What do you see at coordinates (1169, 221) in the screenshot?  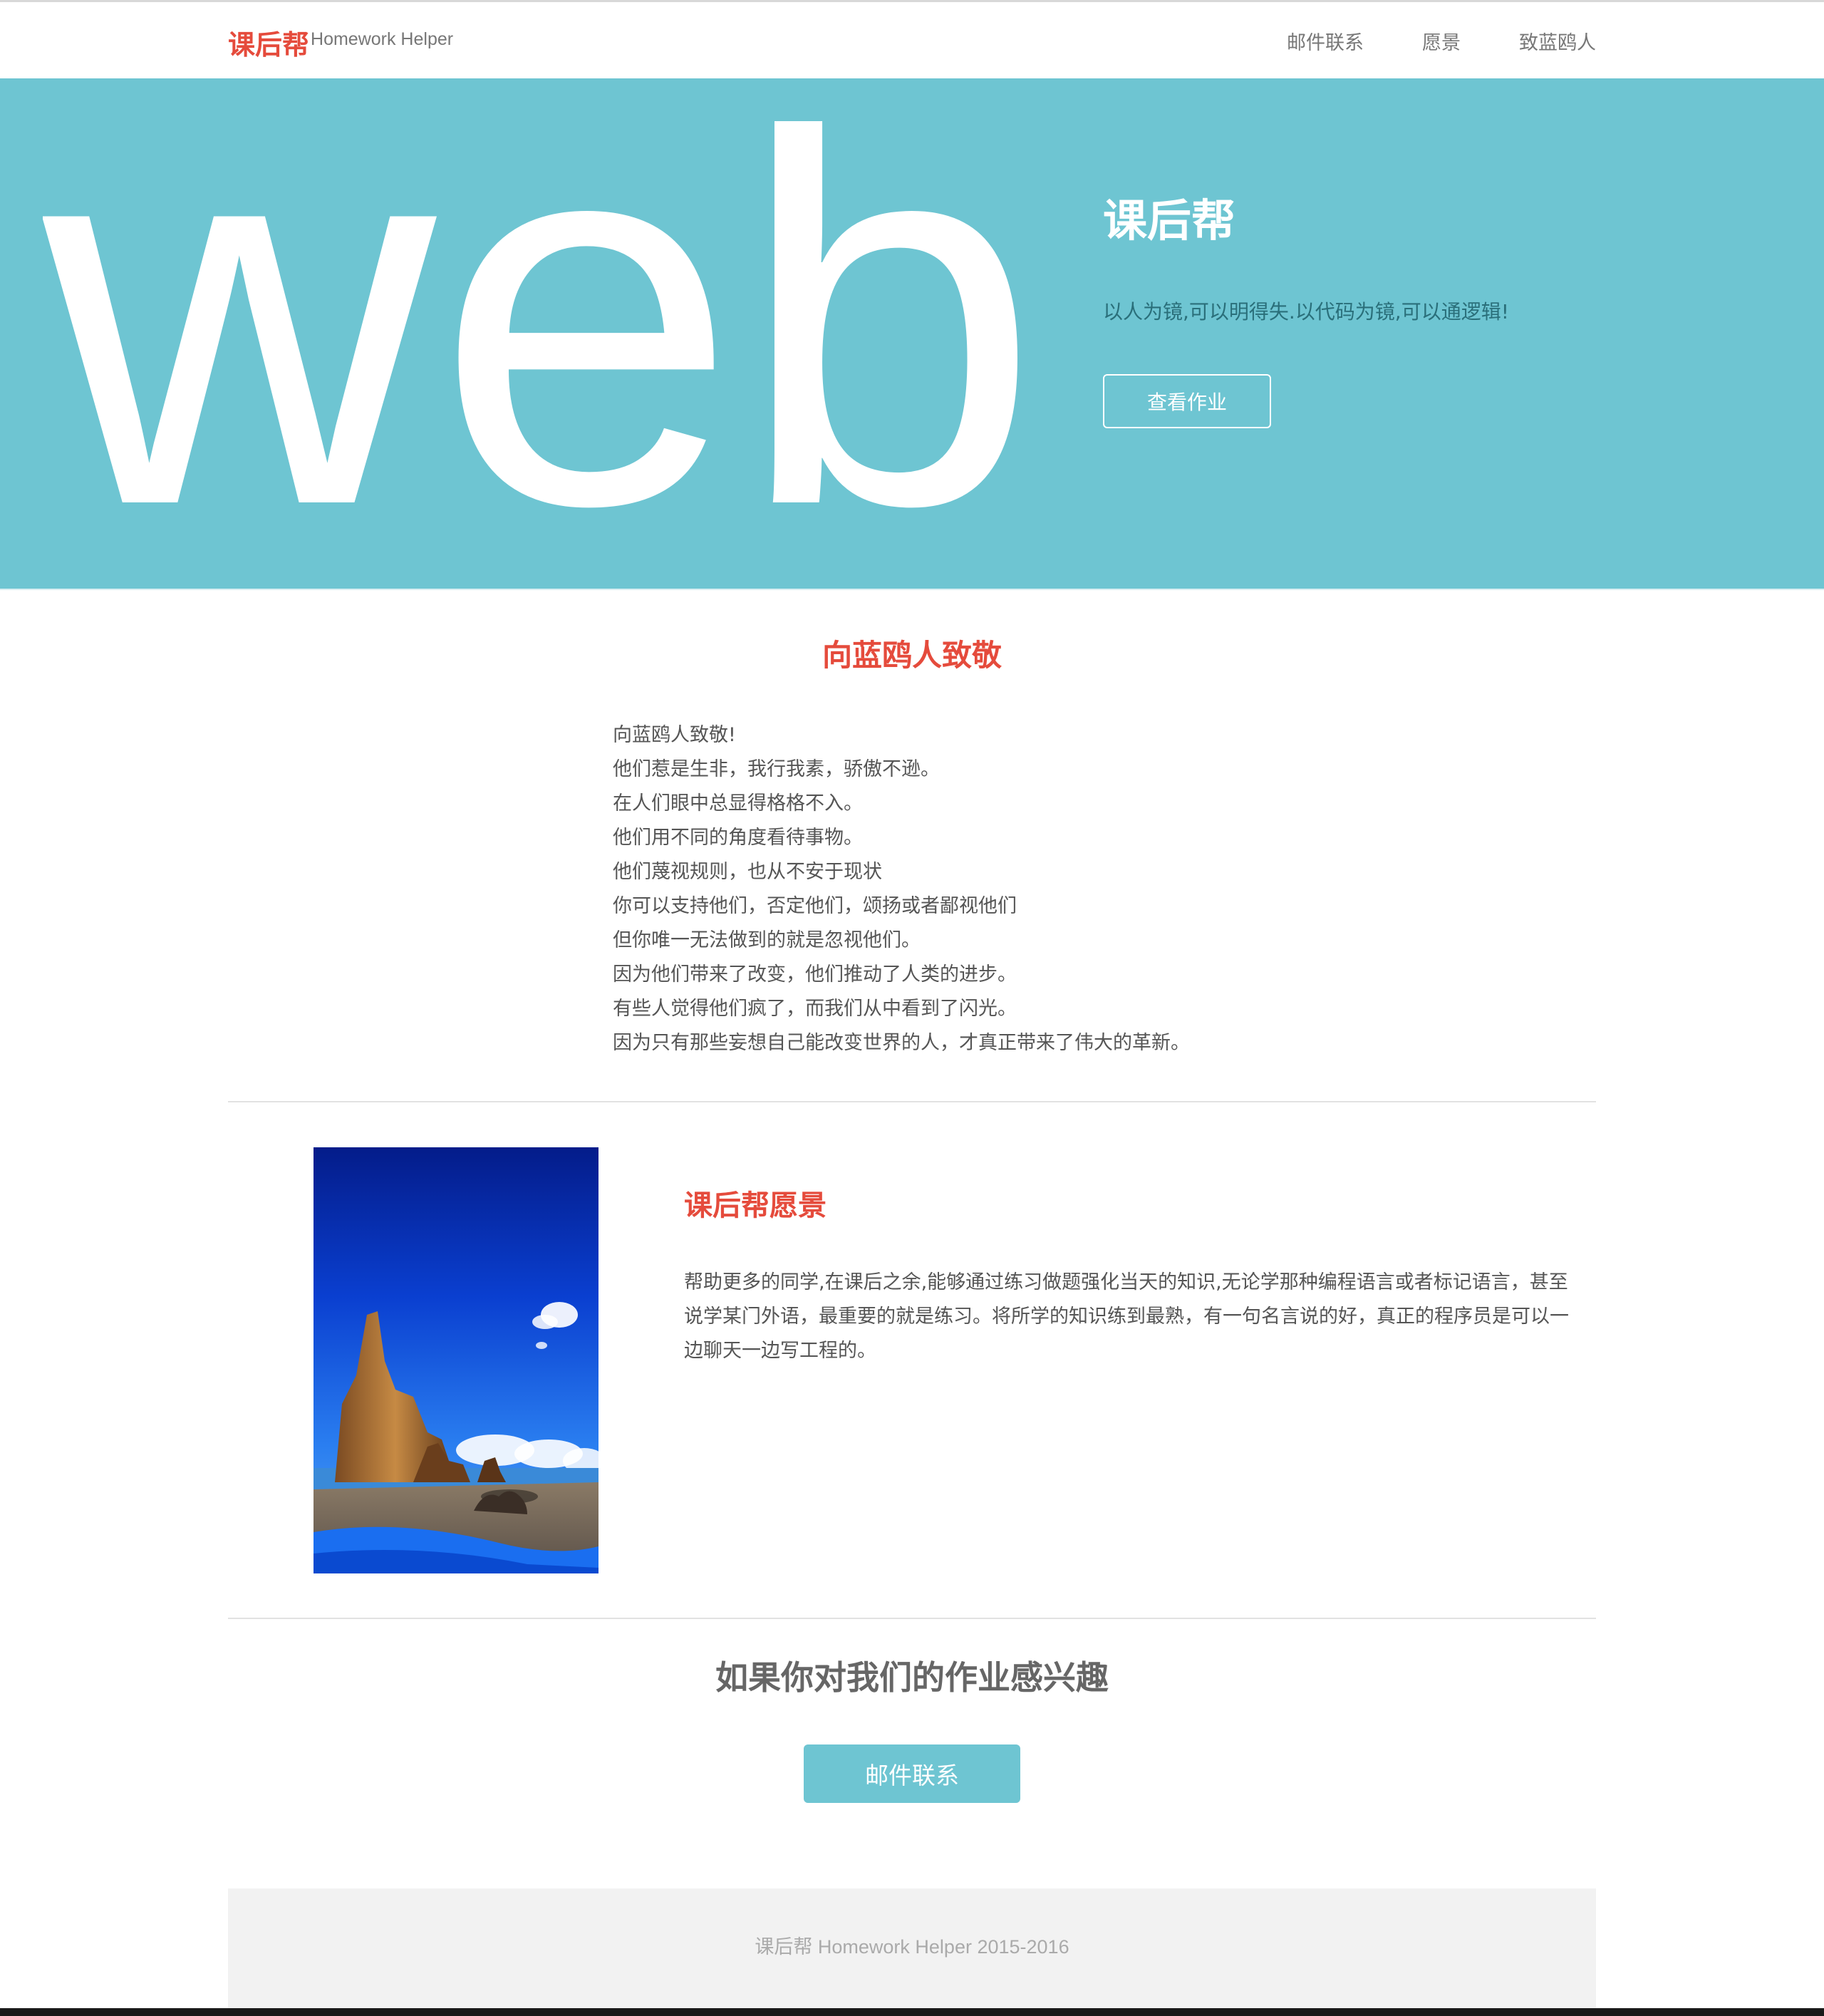 I see `hero-title: 课后帮` at bounding box center [1169, 221].